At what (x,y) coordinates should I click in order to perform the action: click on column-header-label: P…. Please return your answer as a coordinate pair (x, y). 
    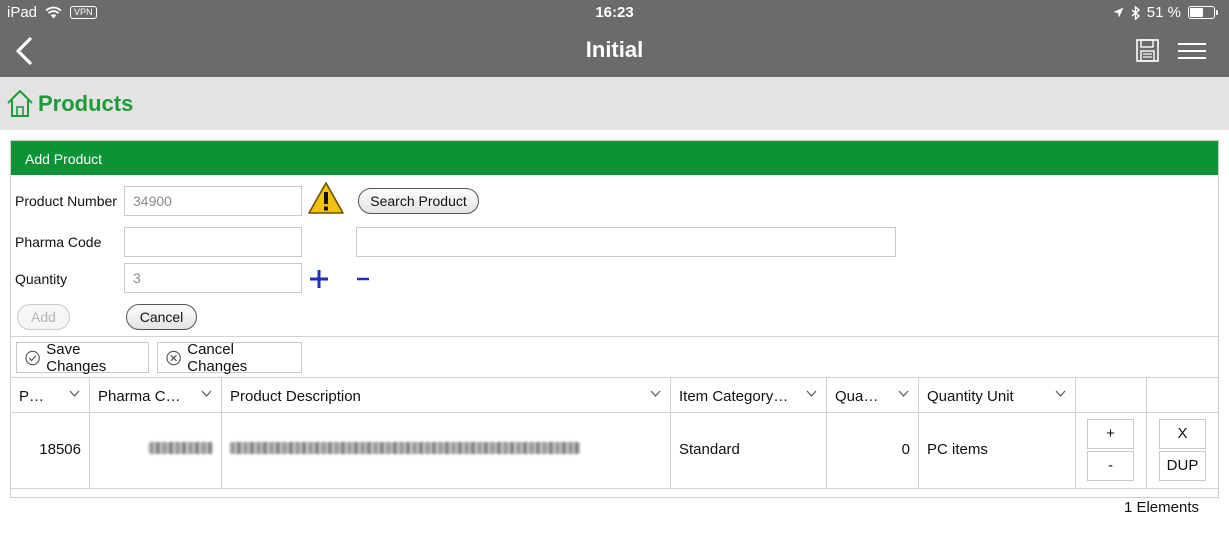
    Looking at the image, I should click on (32, 396).